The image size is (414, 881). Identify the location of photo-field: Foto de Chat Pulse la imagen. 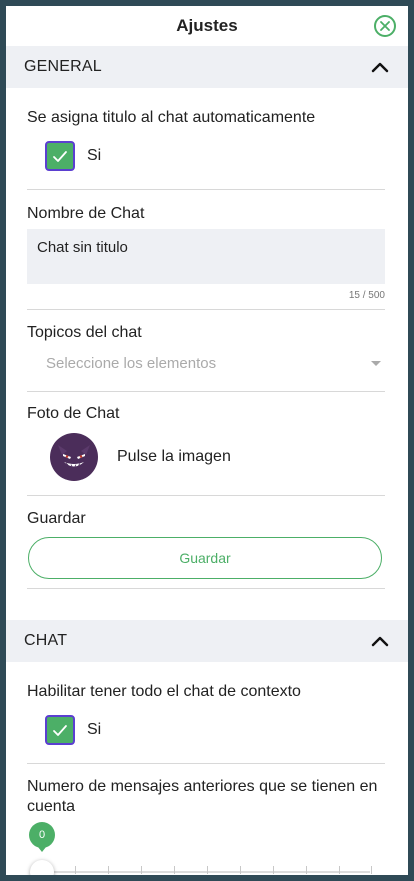
(206, 444).